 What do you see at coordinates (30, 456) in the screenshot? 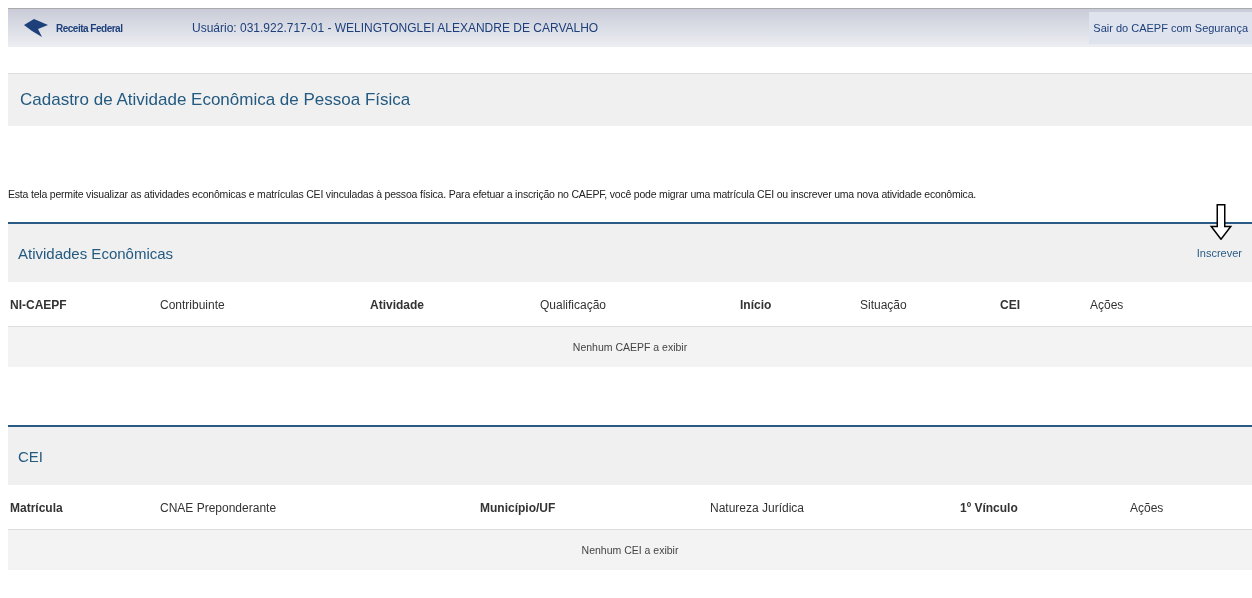
I see `section-title: CEI` at bounding box center [30, 456].